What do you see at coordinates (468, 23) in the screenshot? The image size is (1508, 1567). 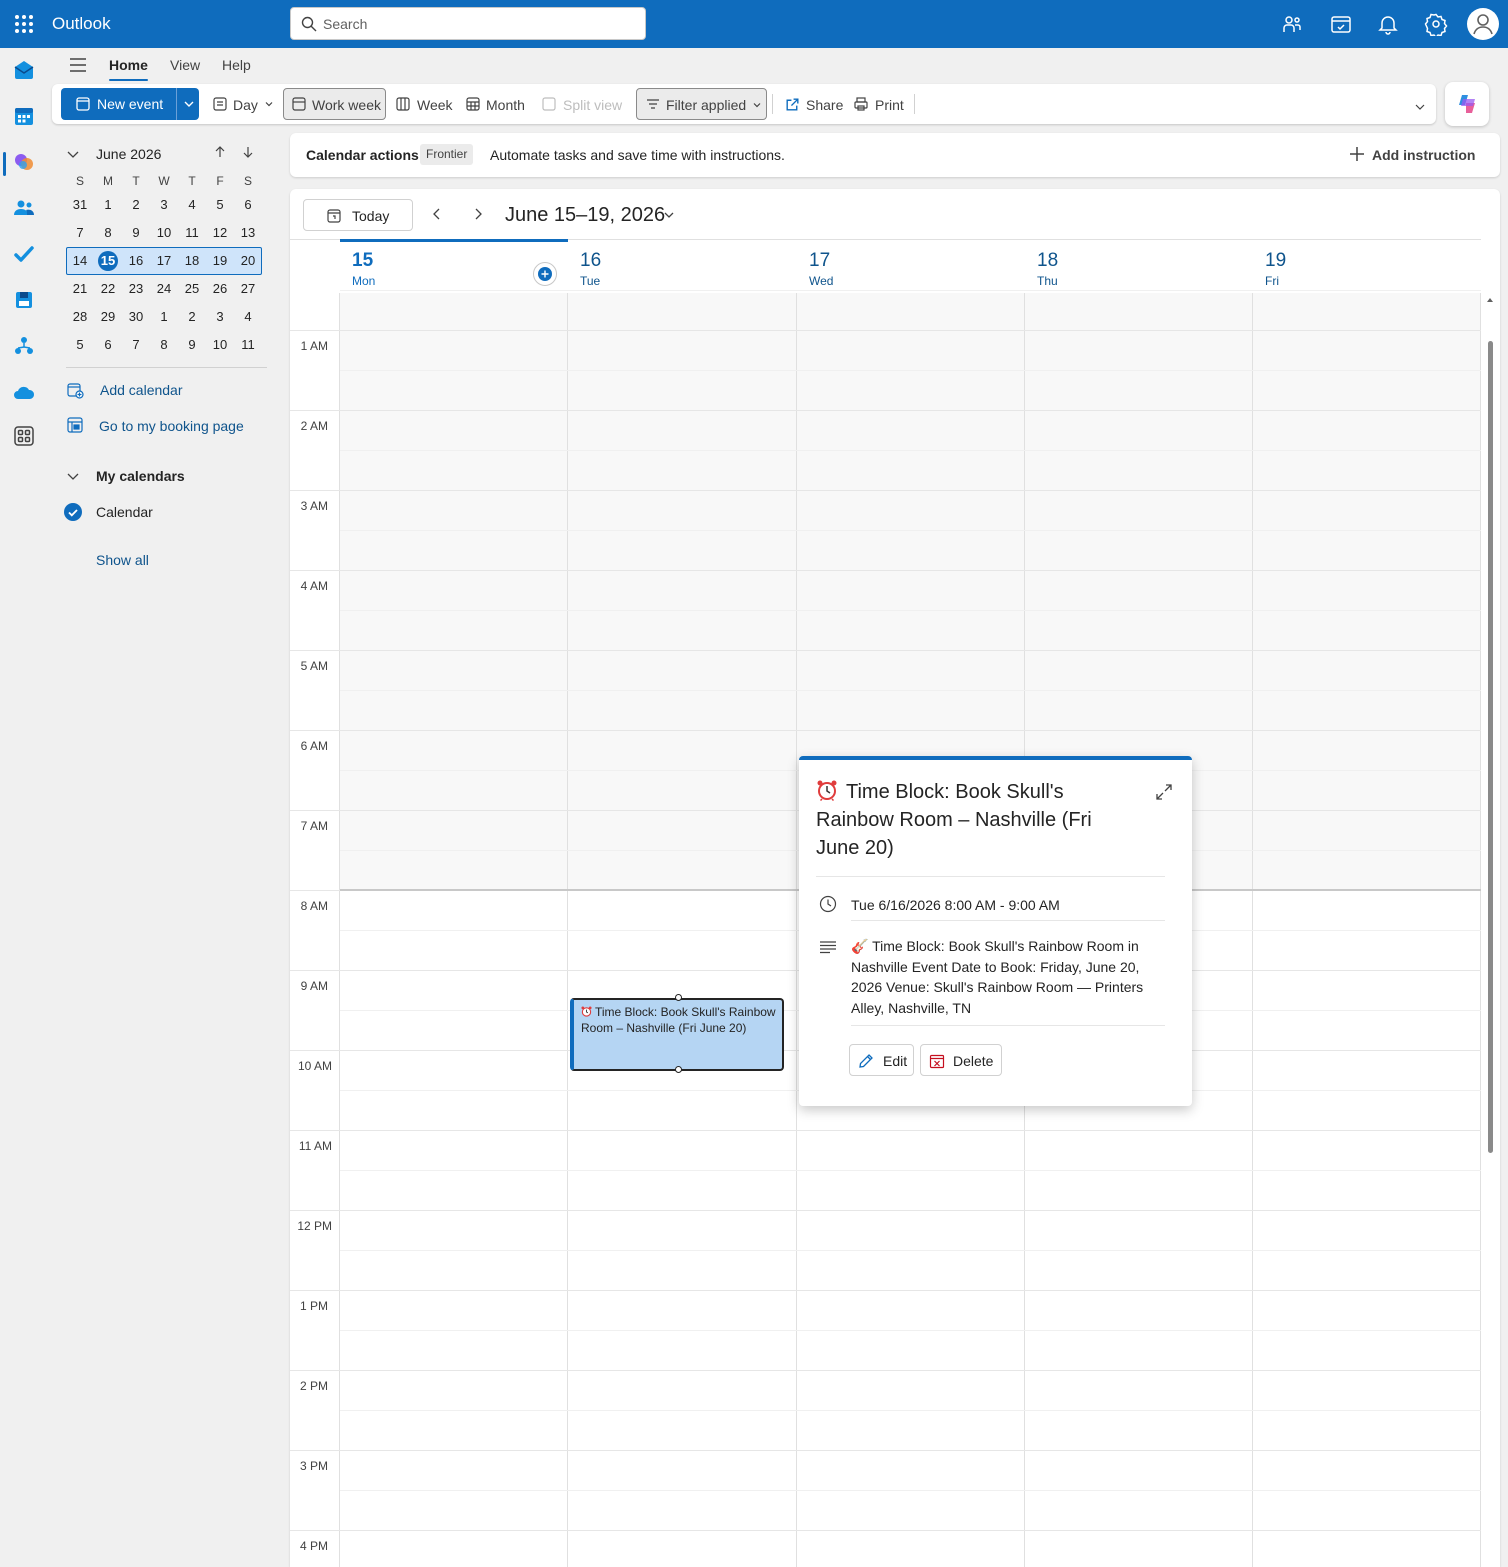 I see `search-input: Search` at bounding box center [468, 23].